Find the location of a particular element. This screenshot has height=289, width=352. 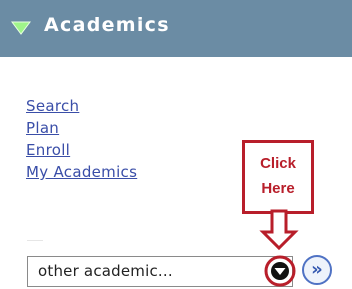

go-button: » is located at coordinates (317, 270).